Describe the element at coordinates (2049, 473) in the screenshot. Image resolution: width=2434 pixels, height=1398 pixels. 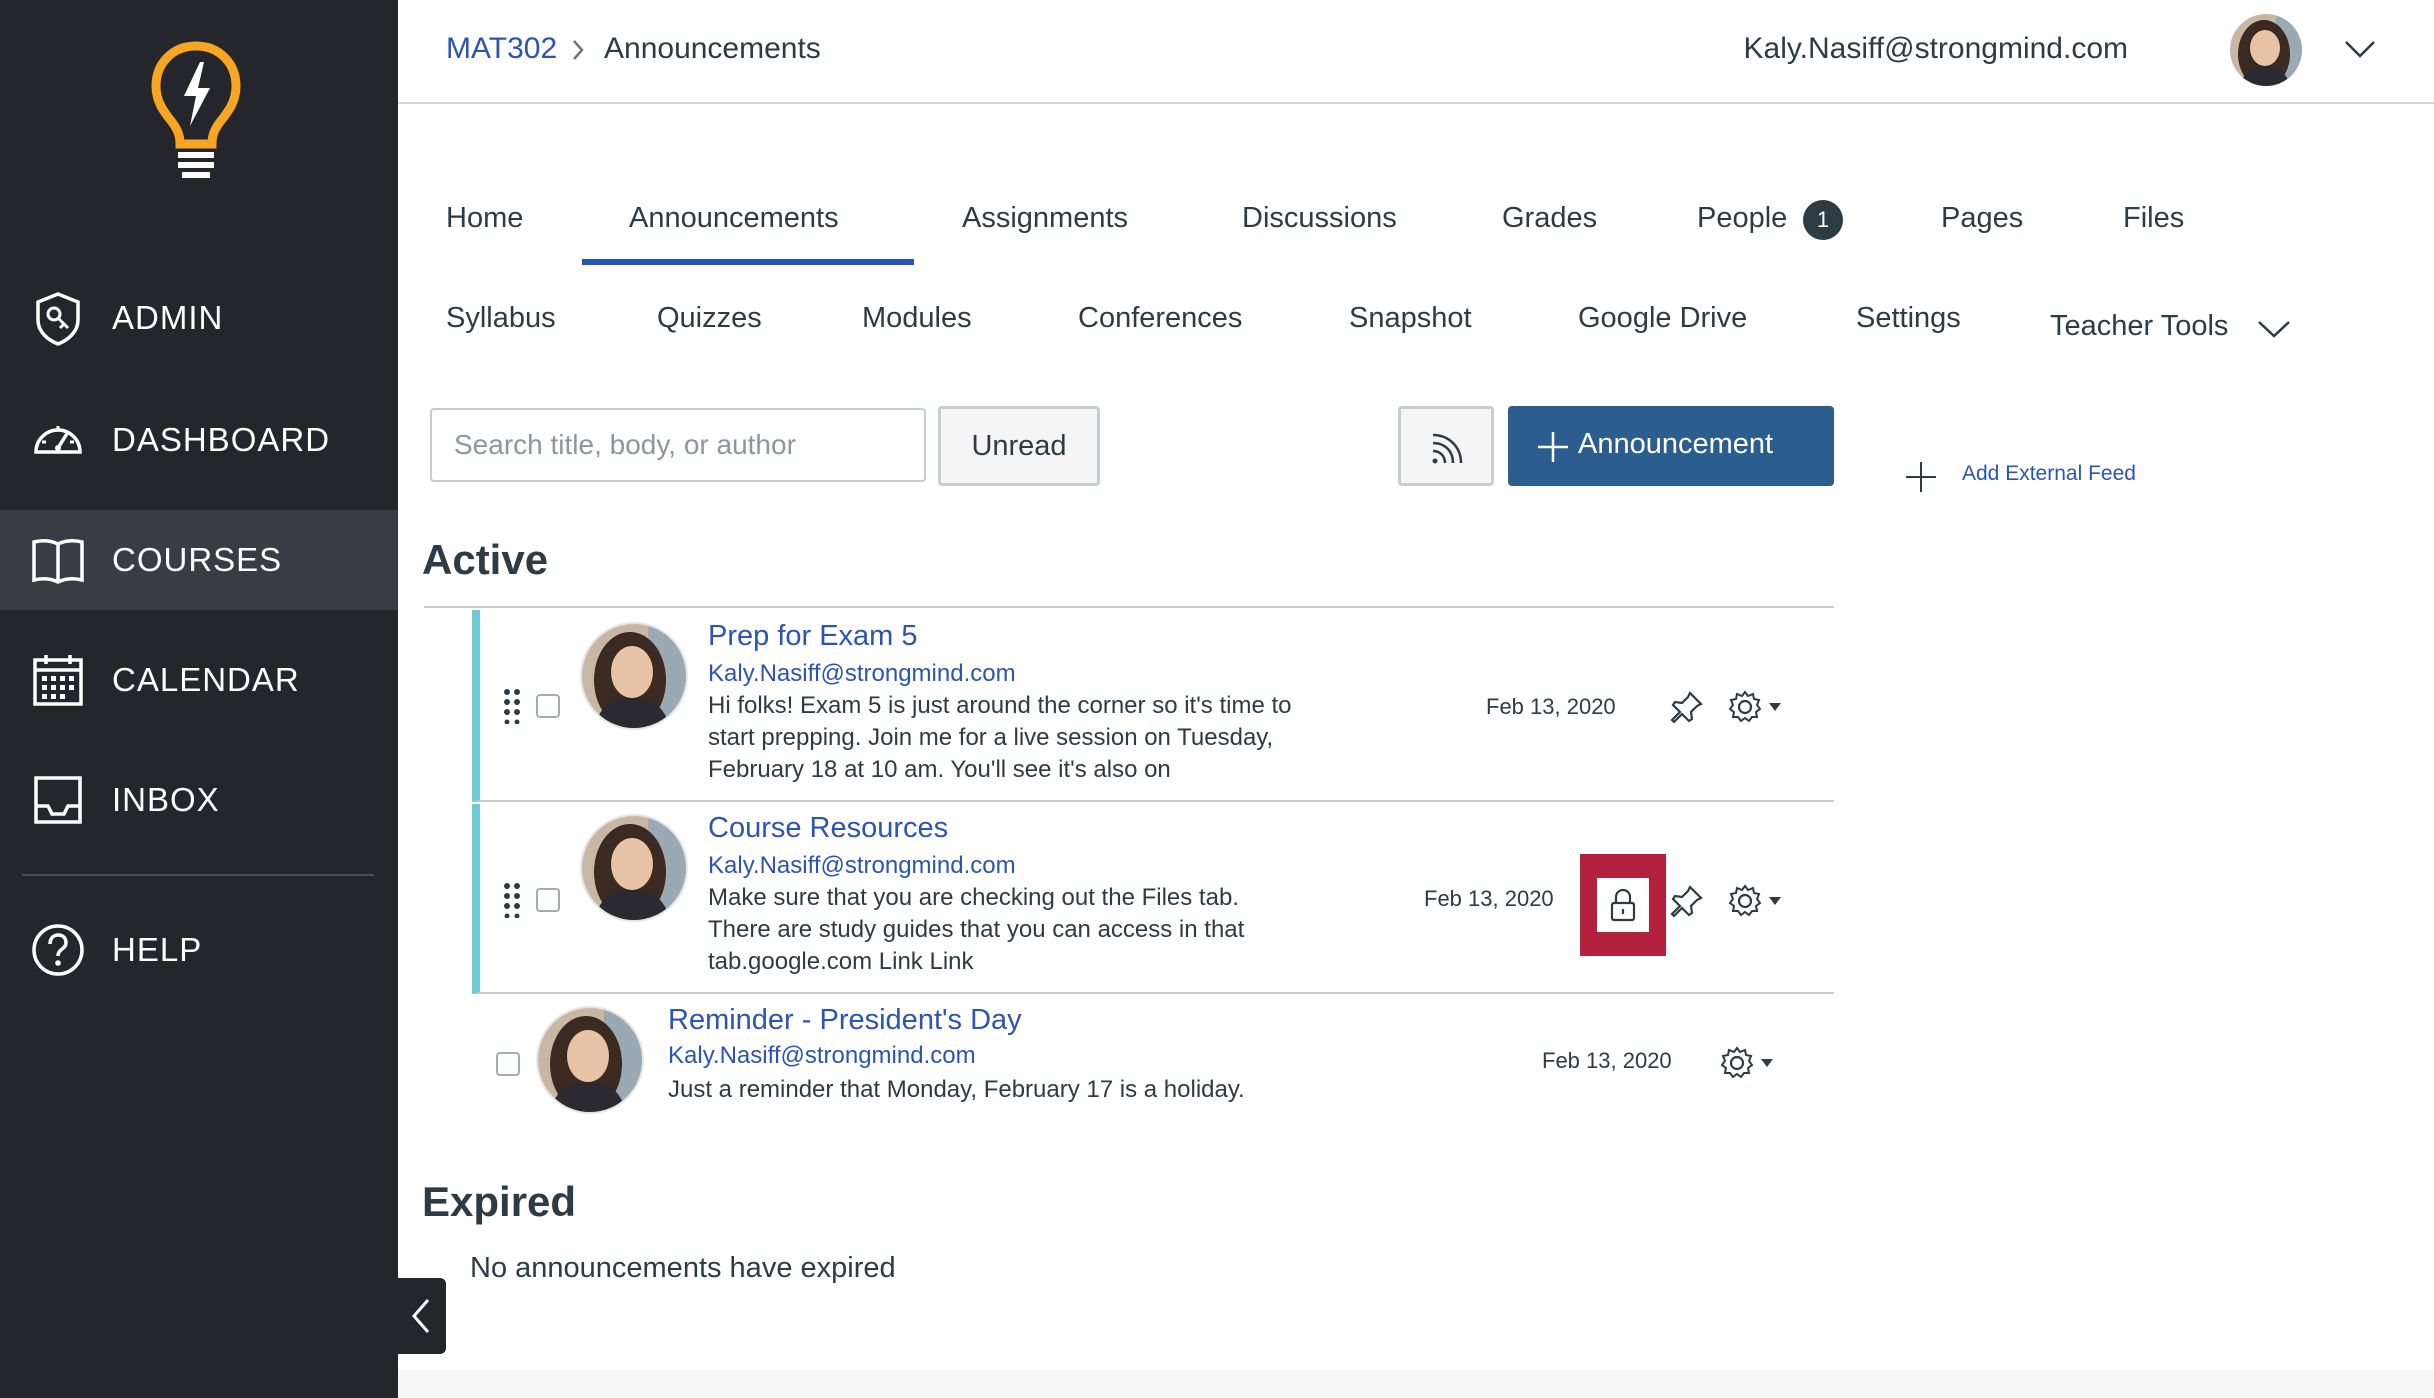
I see `add-external-feed-label: Add External Feed` at that location.